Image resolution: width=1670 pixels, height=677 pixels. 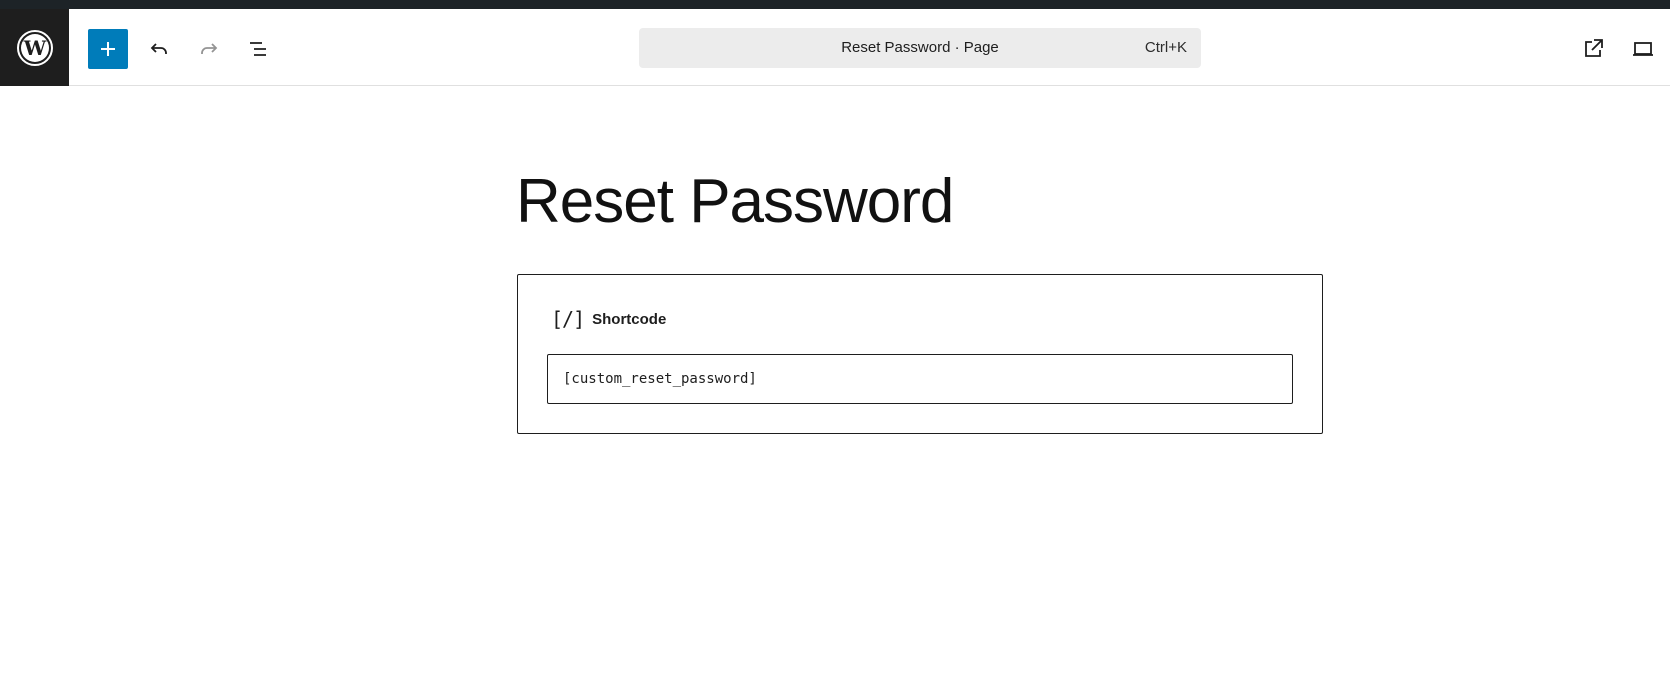 I want to click on undo-icon, so click(x=158, y=48).